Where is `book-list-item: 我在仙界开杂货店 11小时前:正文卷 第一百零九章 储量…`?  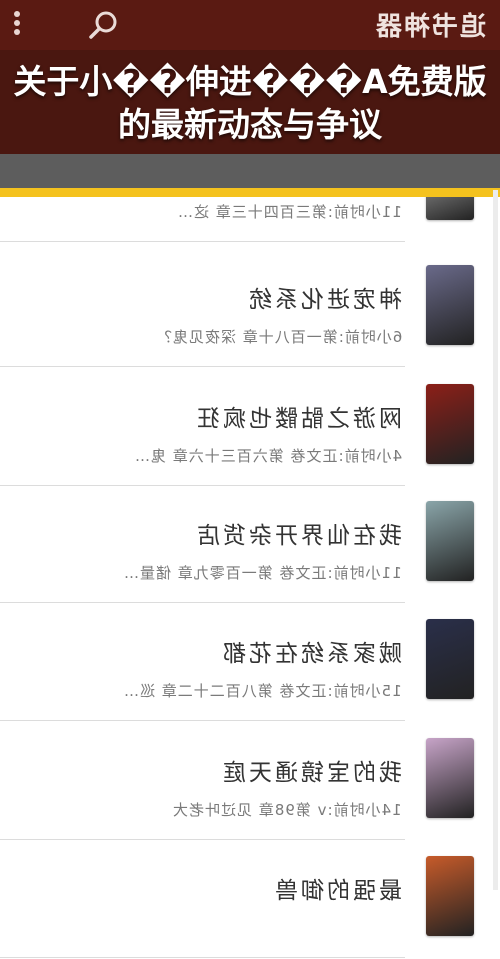 book-list-item: 我在仙界开杂货店 11小时前:正文卷 第一百零九章 储量… is located at coordinates (250, 545).